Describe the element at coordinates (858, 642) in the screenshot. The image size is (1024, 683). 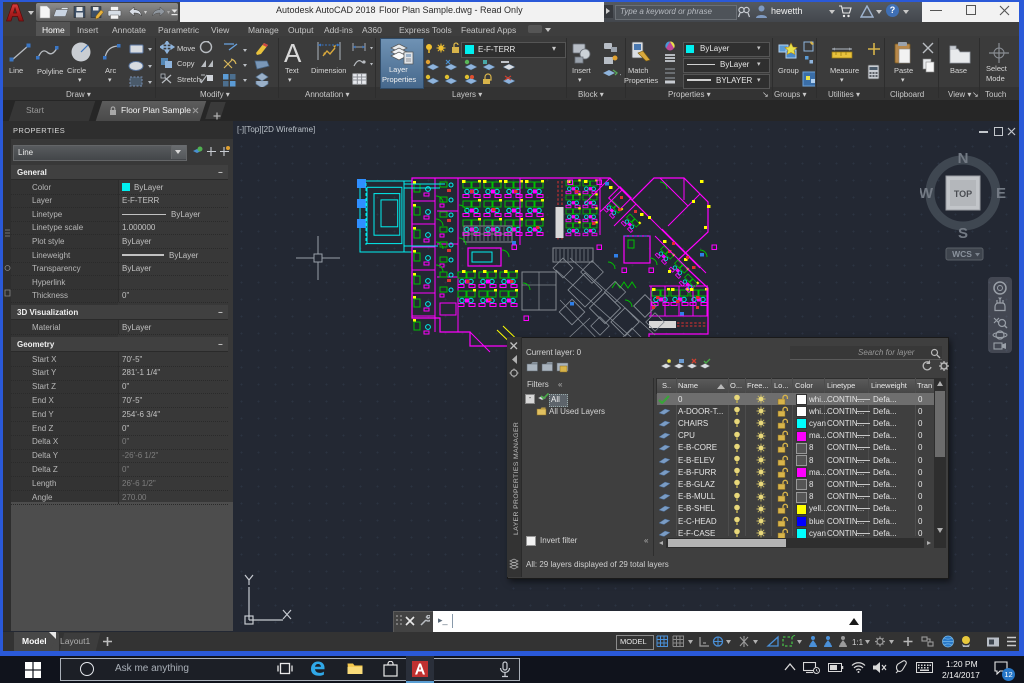
I see `svg-text: 1:1` at that location.